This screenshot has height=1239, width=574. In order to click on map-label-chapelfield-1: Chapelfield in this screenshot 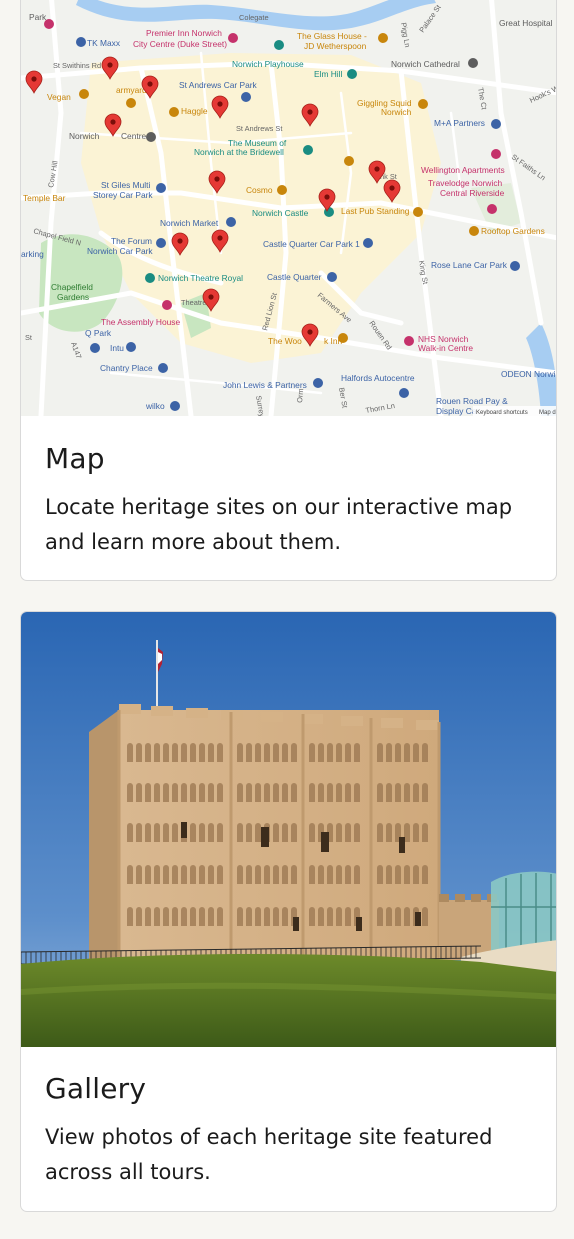, I will do `click(72, 287)`.